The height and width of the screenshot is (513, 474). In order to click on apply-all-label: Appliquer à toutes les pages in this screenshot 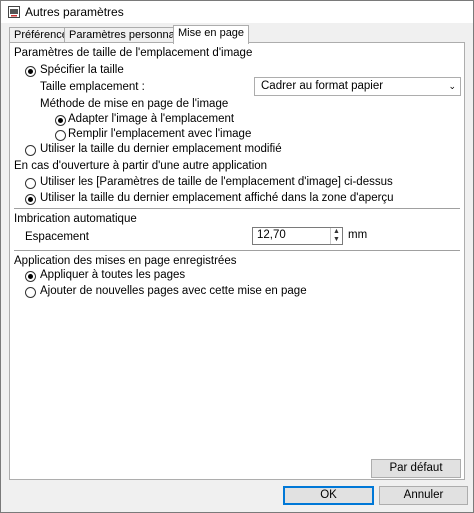, I will do `click(113, 275)`.